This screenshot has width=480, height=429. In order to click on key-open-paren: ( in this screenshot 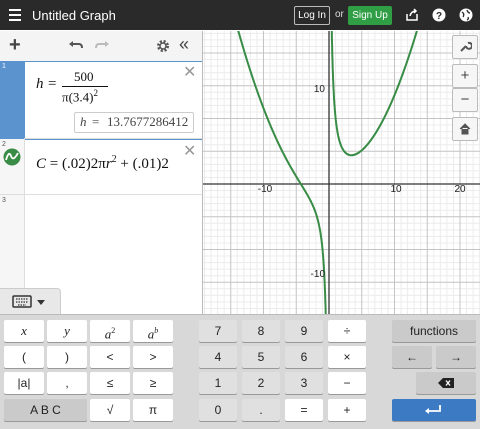, I will do `click(24, 357)`.